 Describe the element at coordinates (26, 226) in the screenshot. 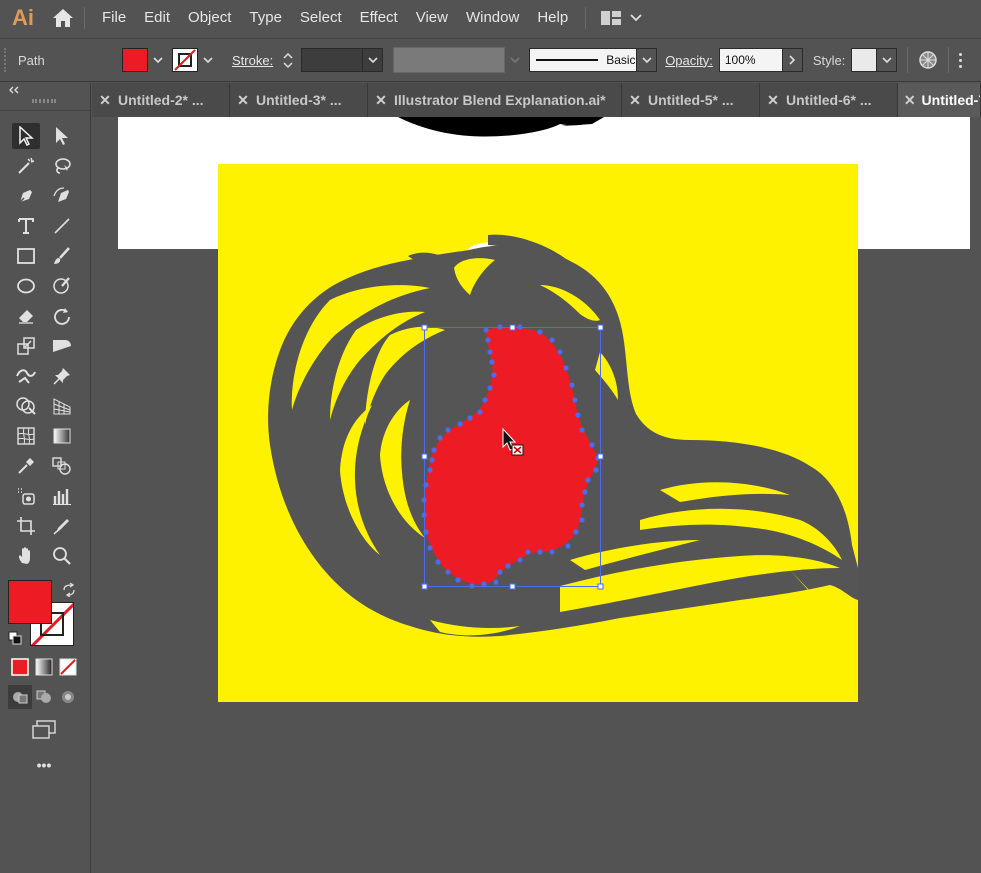

I see `type-tool-icon` at that location.